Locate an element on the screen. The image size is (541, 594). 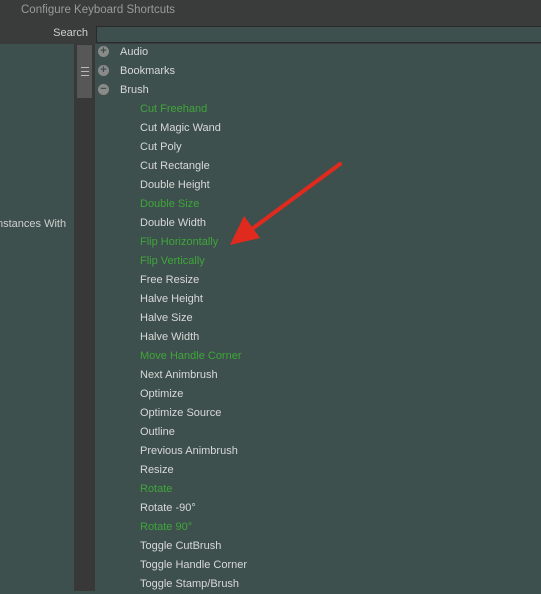
arrow-shaft is located at coordinates (296, 196).